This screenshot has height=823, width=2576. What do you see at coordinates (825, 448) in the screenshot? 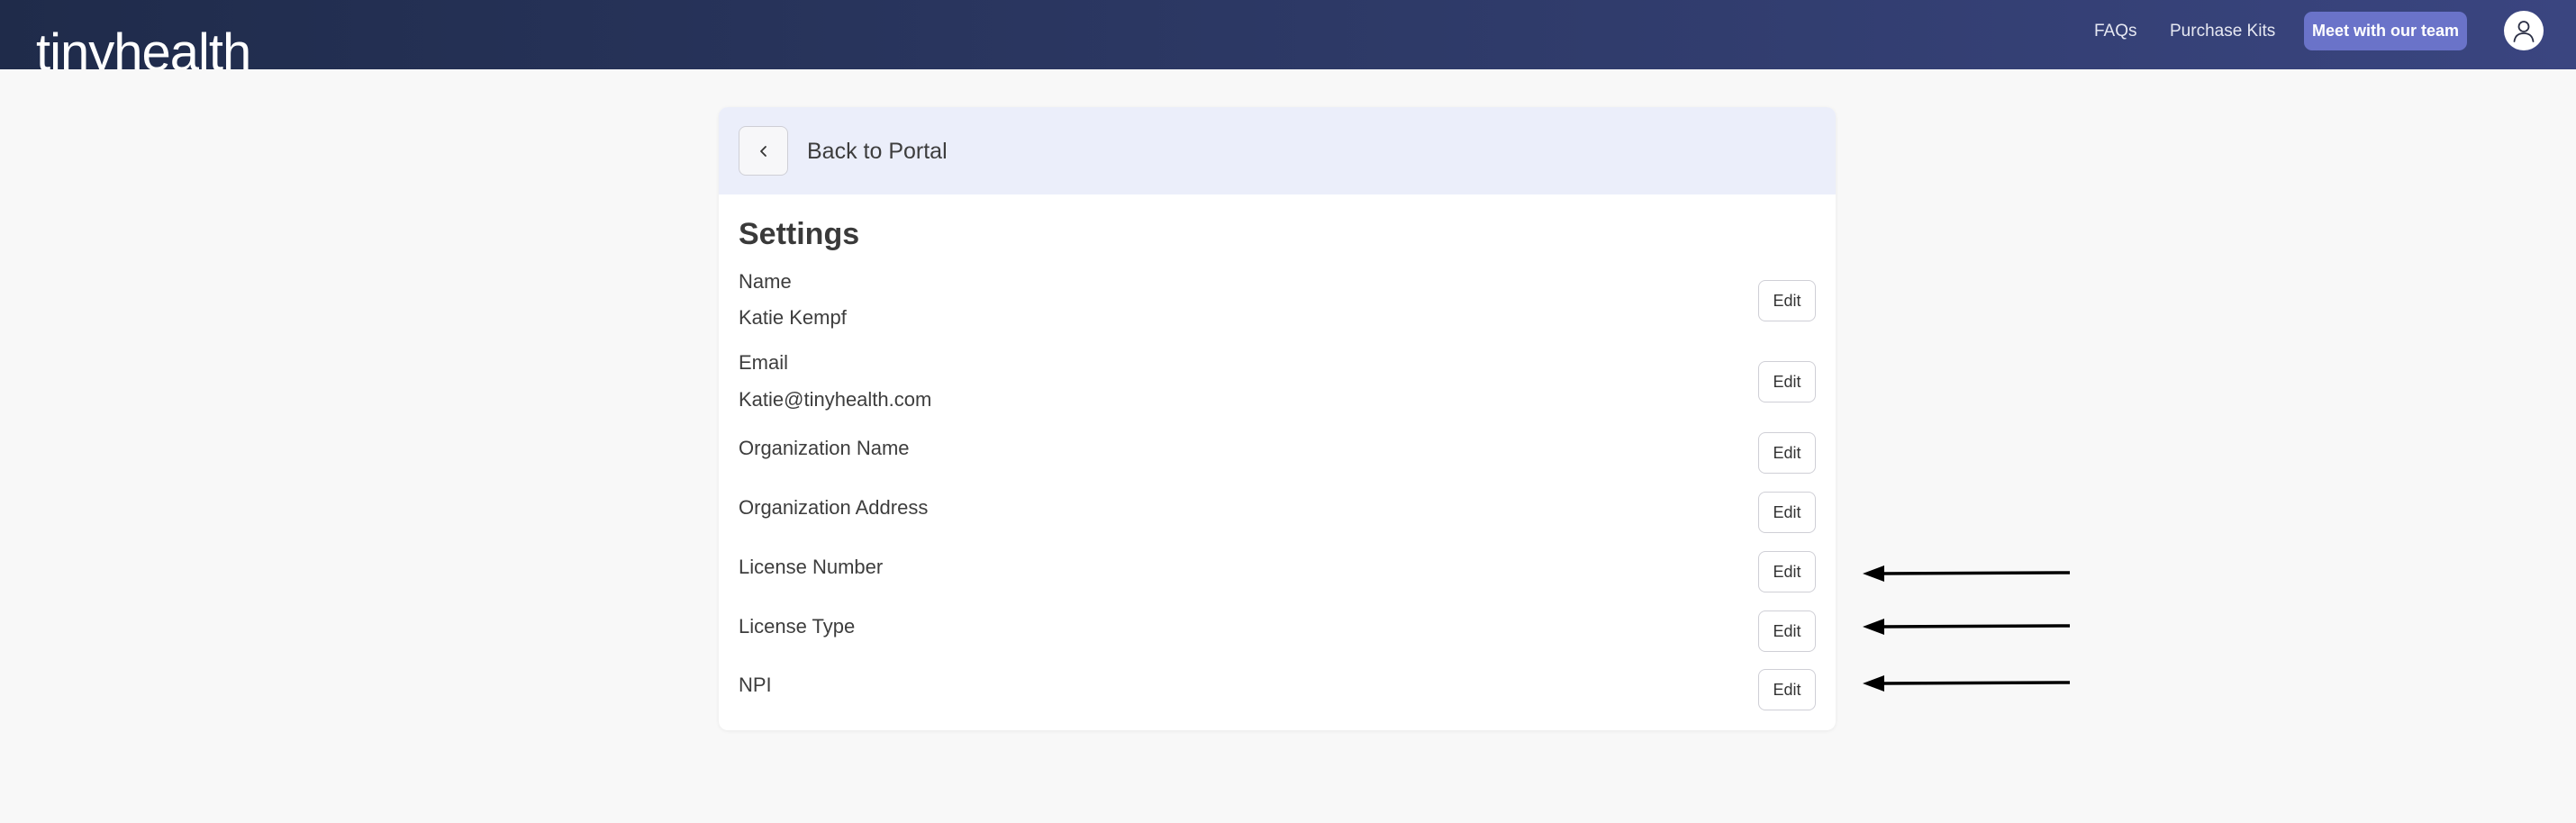
I see `field-label-organization-name: Organization Name` at bounding box center [825, 448].